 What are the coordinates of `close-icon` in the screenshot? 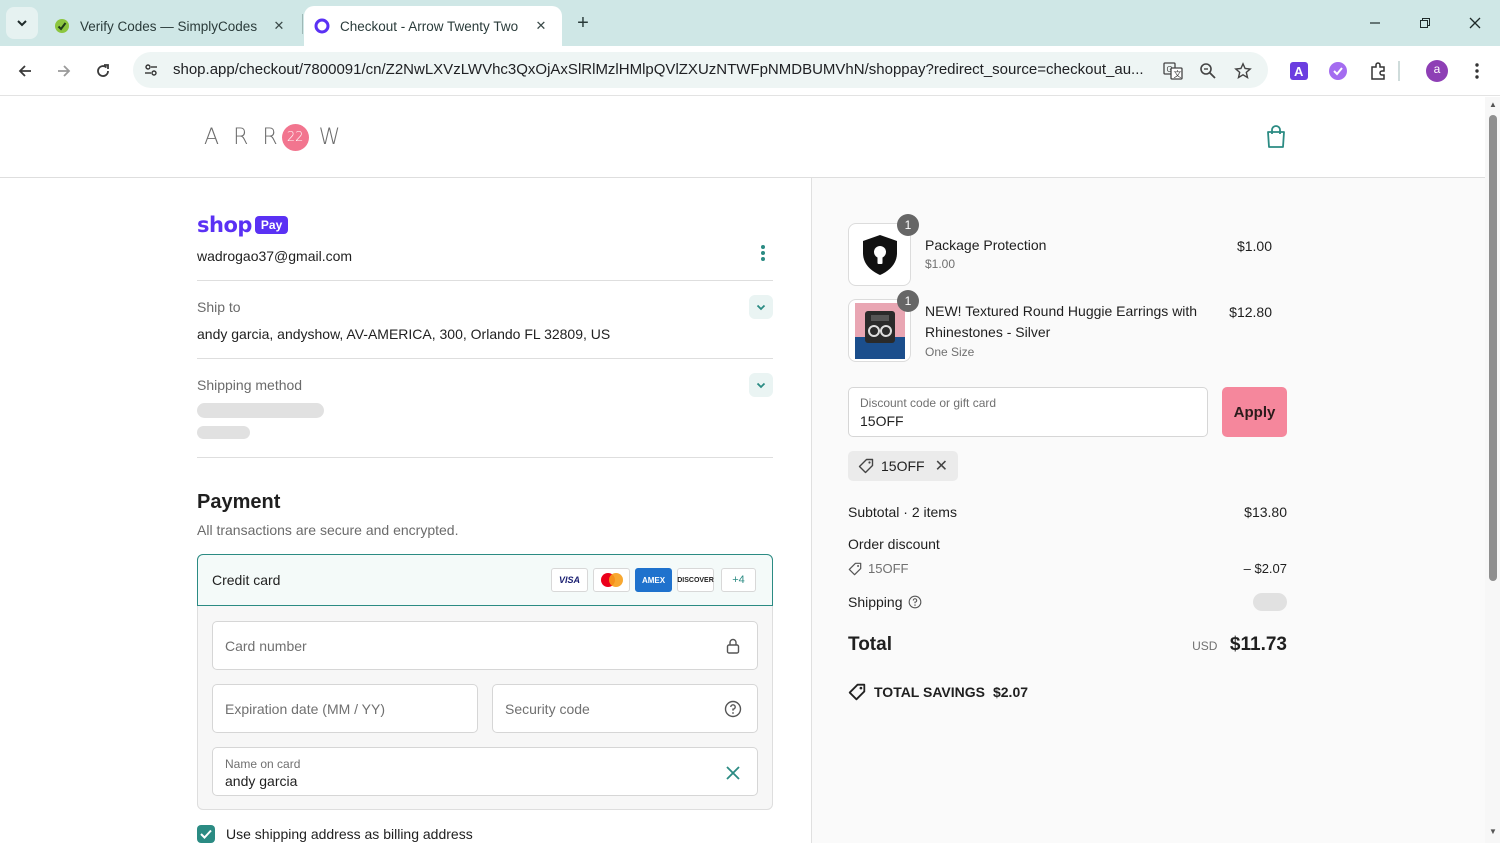 It's located at (1475, 23).